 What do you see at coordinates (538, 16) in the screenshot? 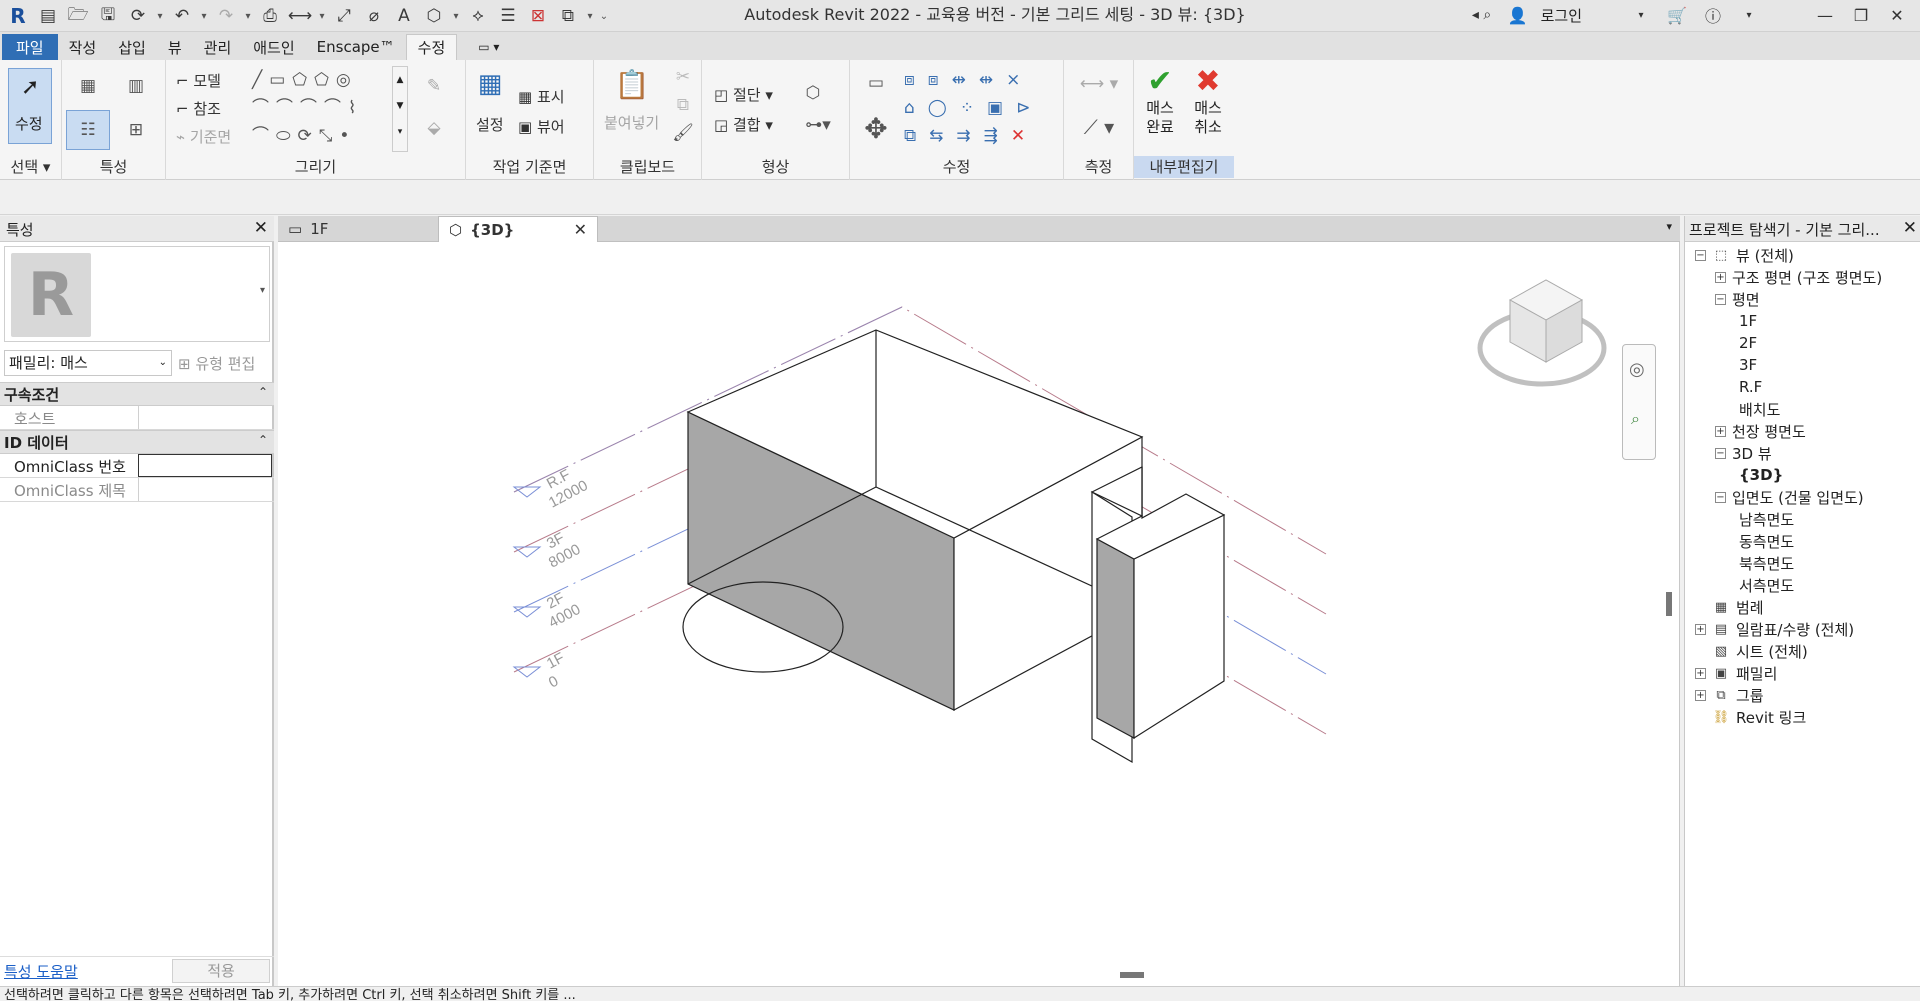
I see `close-hidden-icon: ⊠` at bounding box center [538, 16].